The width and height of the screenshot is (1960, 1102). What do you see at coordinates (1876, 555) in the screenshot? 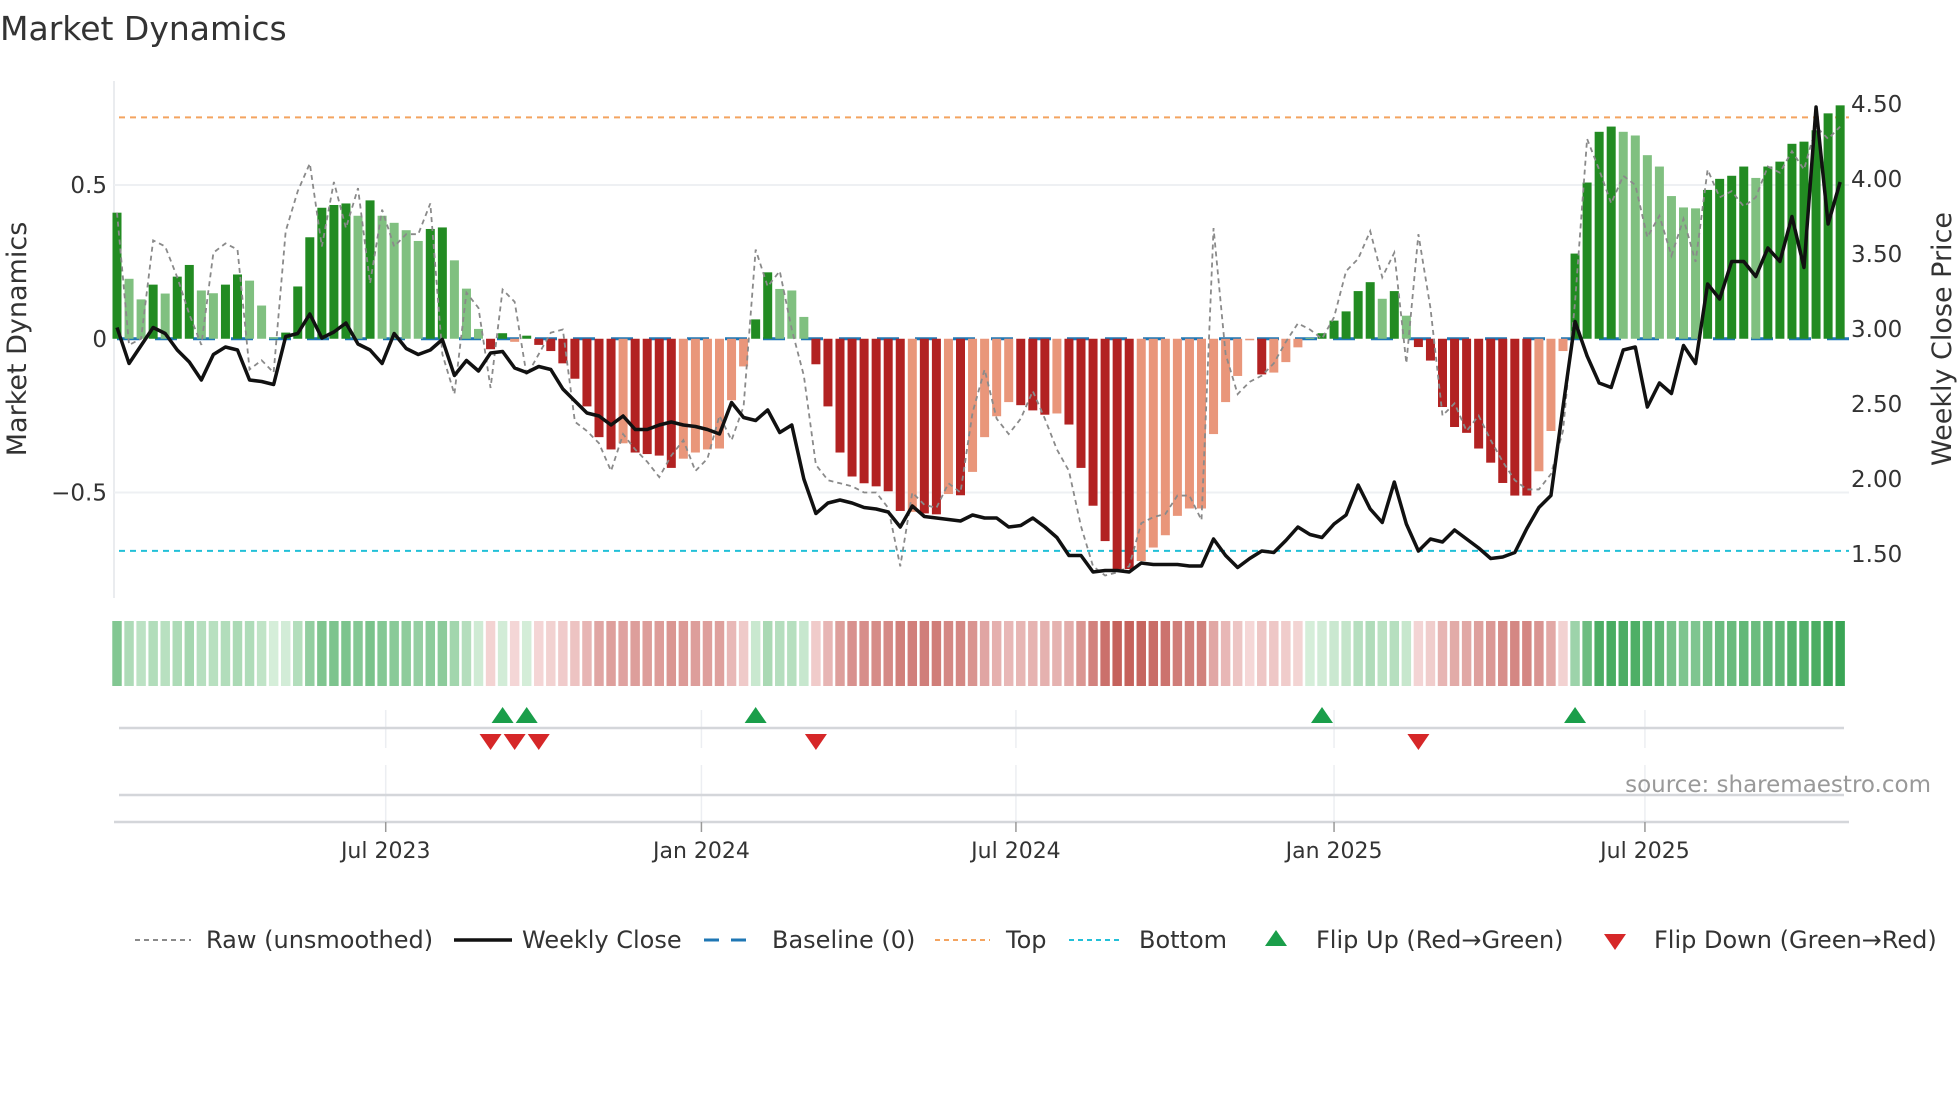
I see `right-tick-label: 1.50` at bounding box center [1876, 555].